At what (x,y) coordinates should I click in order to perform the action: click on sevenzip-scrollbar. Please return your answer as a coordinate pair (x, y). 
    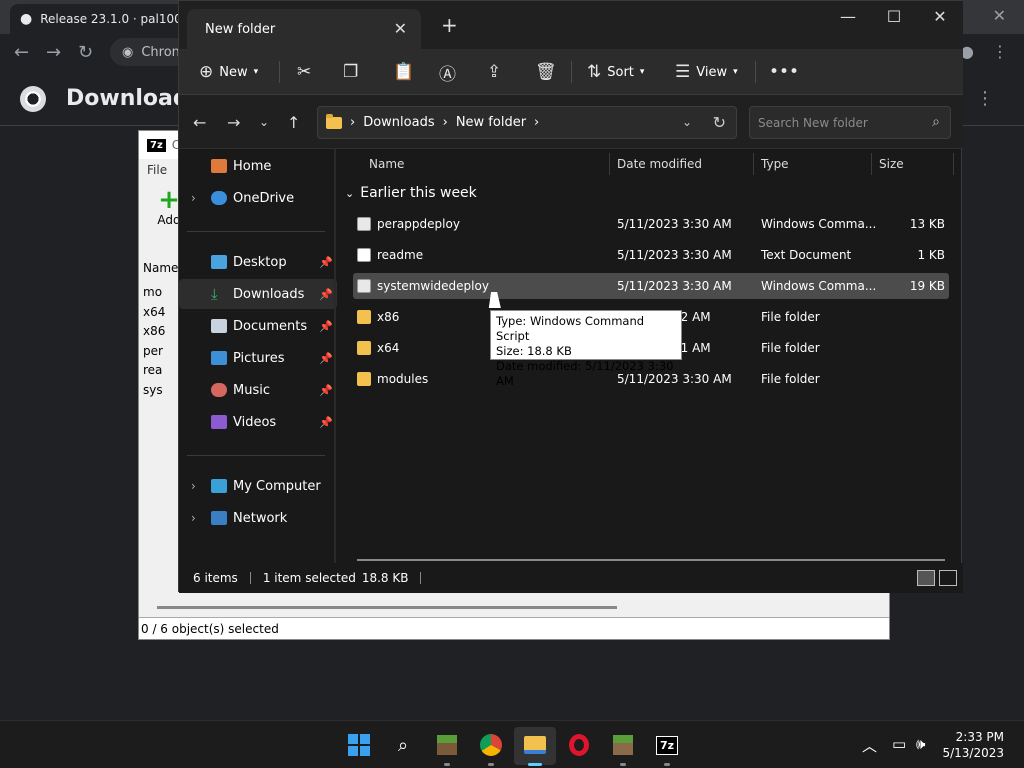
    Looking at the image, I should click on (387, 607).